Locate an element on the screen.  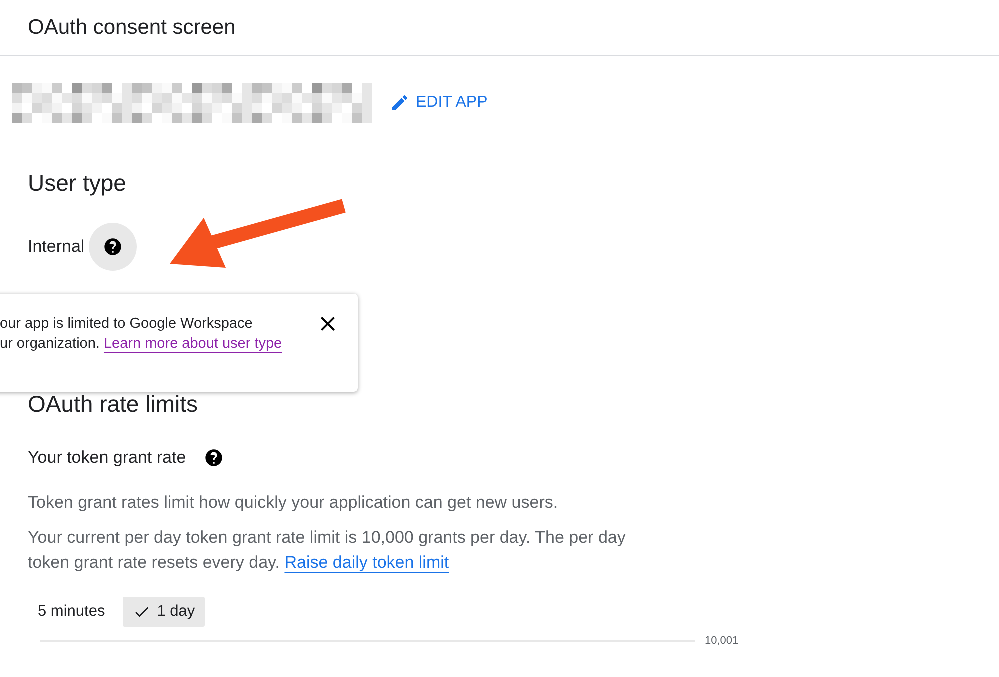
raise-limit-link: Raise daily token limit is located at coordinates (367, 562).